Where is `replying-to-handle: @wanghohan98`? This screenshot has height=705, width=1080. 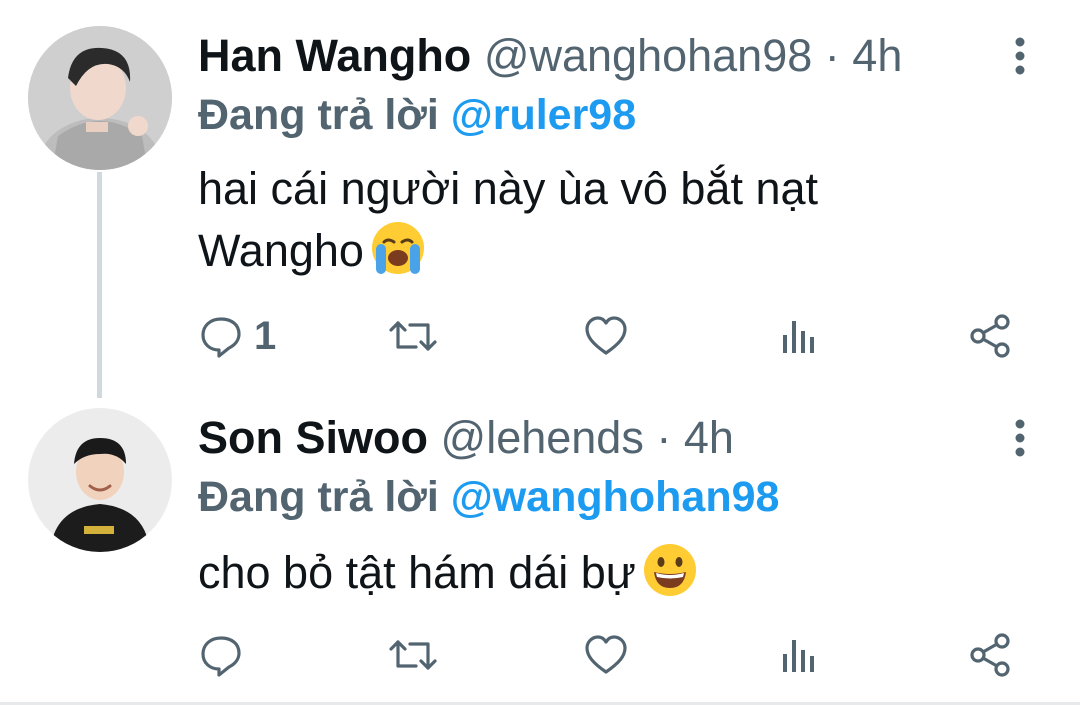 replying-to-handle: @wanghohan98 is located at coordinates (615, 497).